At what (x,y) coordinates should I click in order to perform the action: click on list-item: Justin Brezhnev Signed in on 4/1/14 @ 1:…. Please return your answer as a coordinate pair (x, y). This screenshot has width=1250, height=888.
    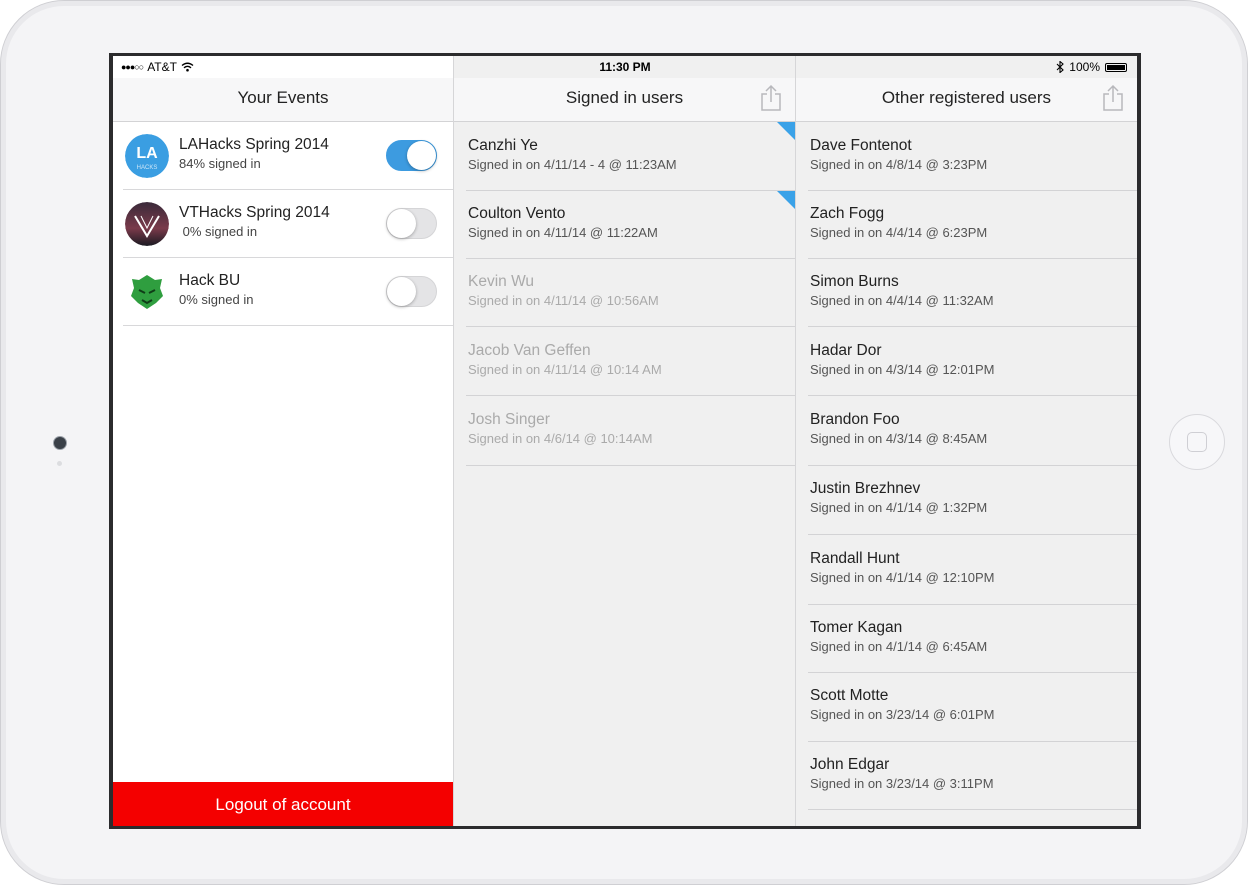
    Looking at the image, I should click on (972, 500).